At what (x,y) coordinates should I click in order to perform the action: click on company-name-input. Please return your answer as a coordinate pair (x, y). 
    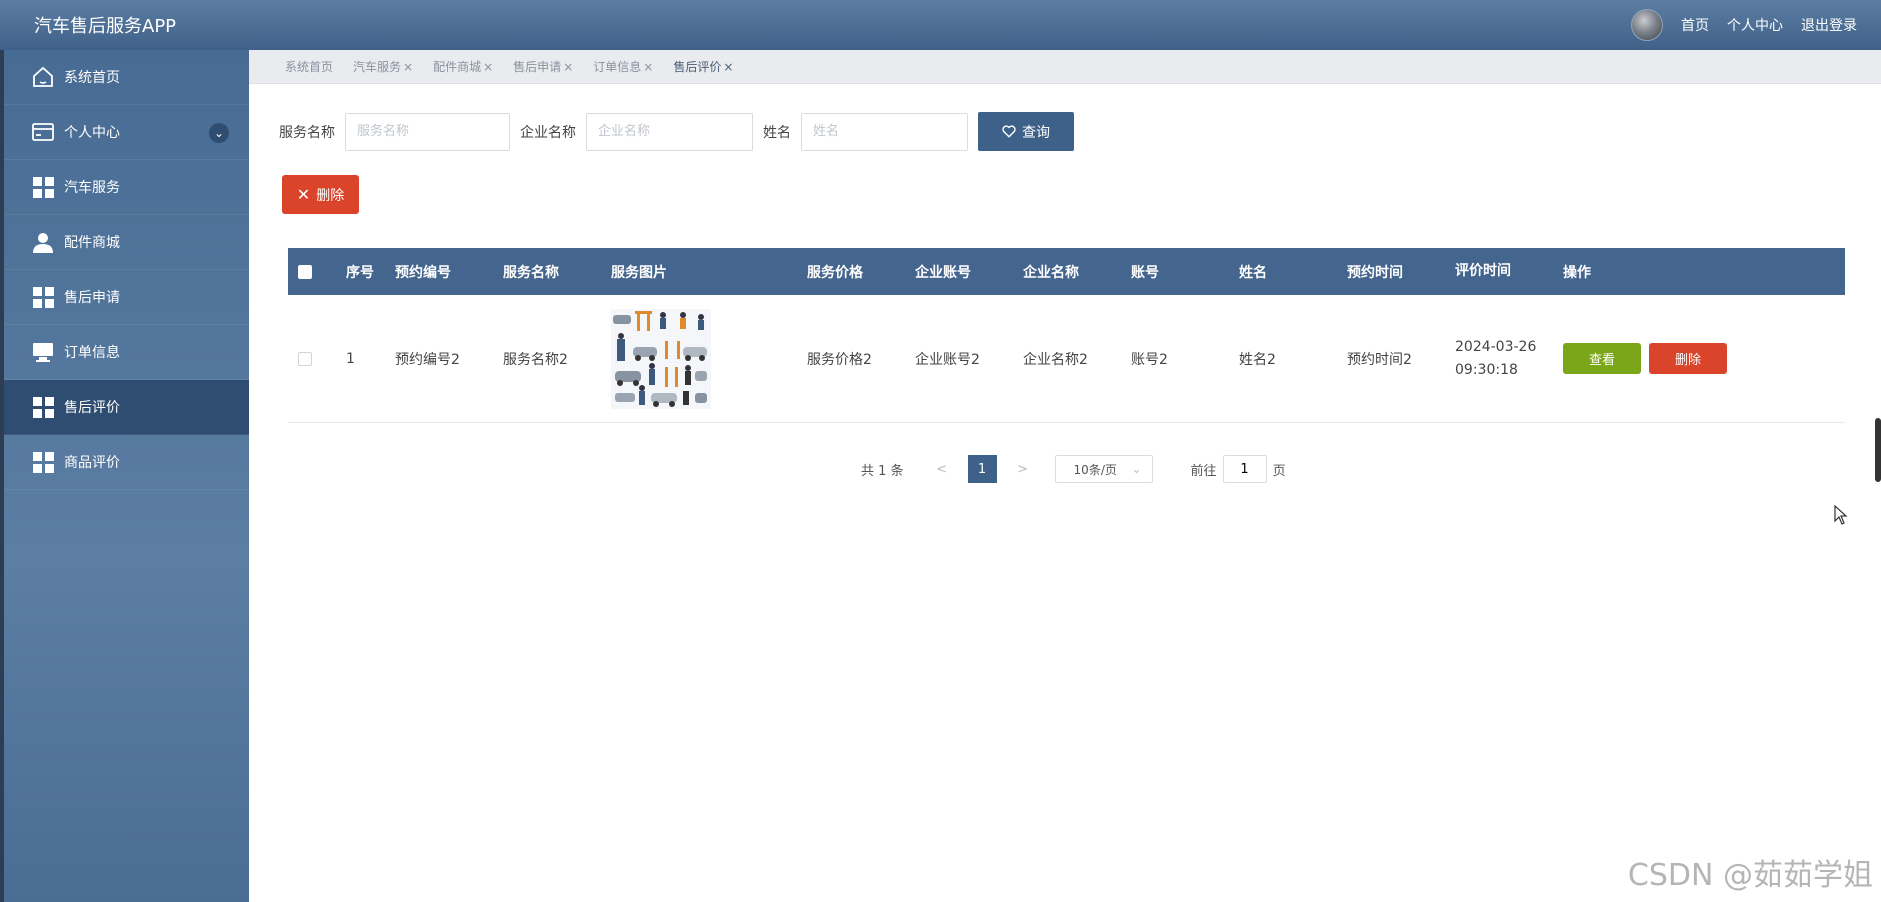
    Looking at the image, I should click on (669, 131).